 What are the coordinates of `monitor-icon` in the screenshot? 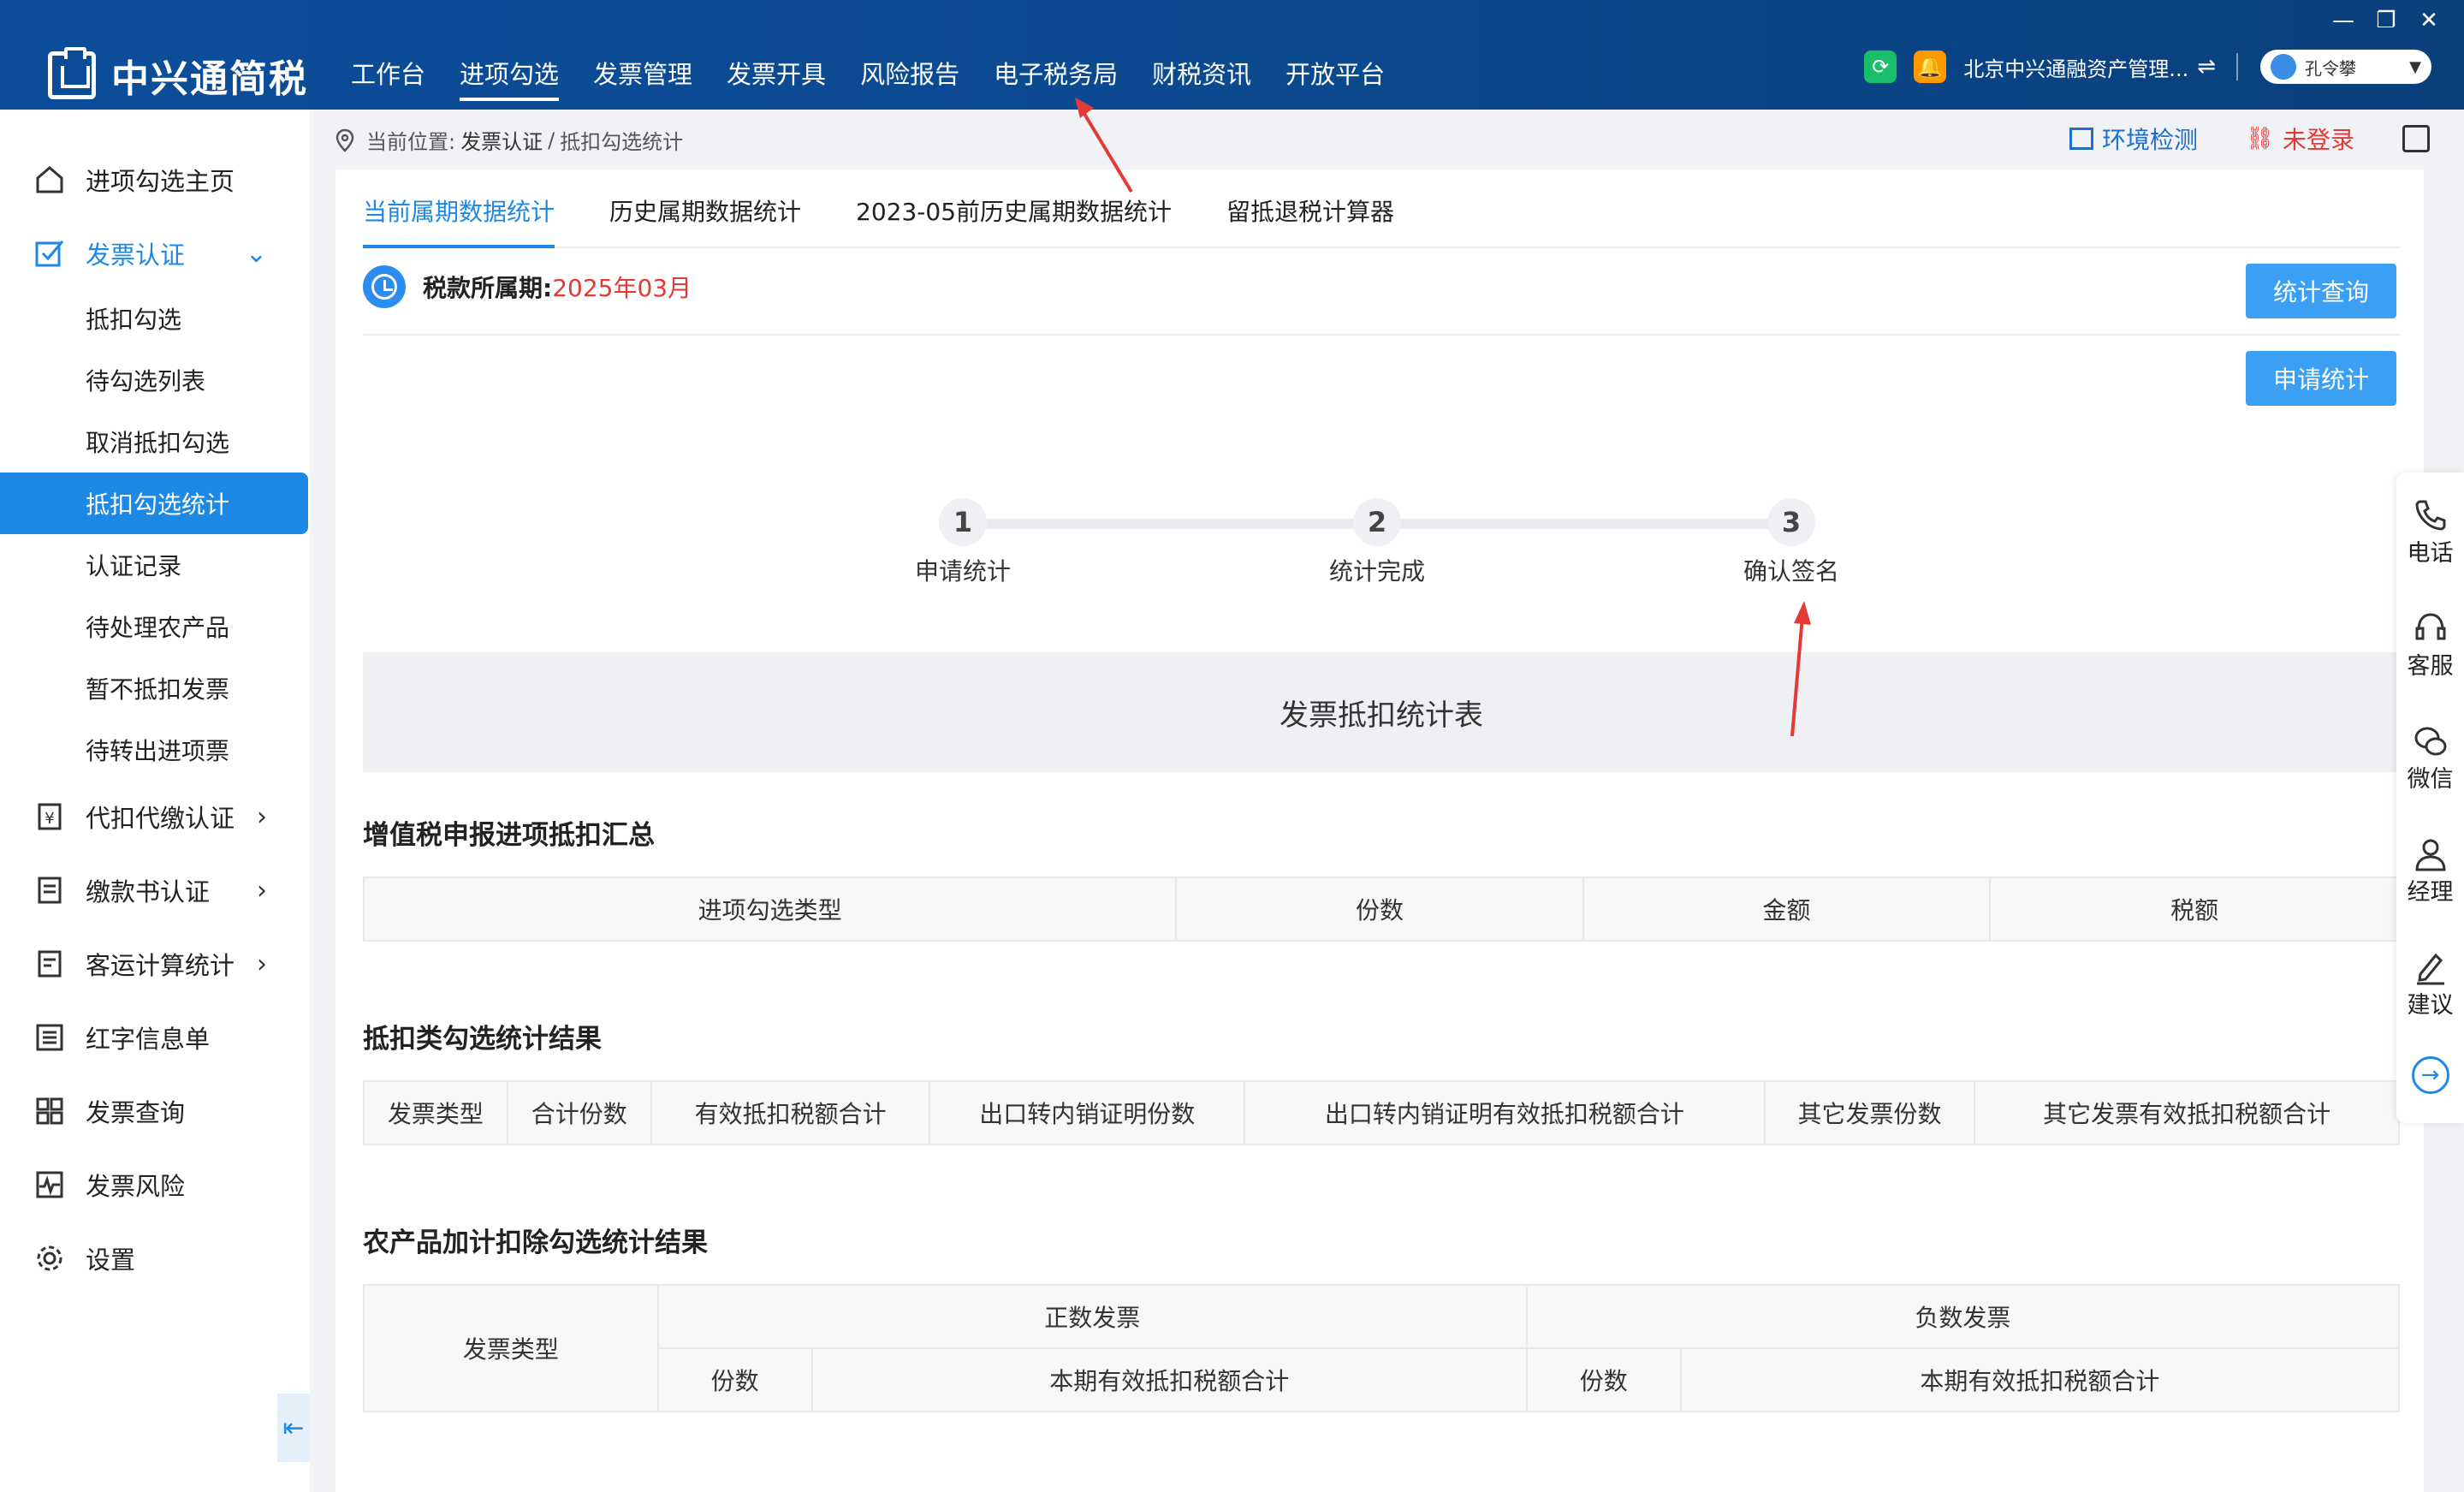 It's located at (2081, 139).